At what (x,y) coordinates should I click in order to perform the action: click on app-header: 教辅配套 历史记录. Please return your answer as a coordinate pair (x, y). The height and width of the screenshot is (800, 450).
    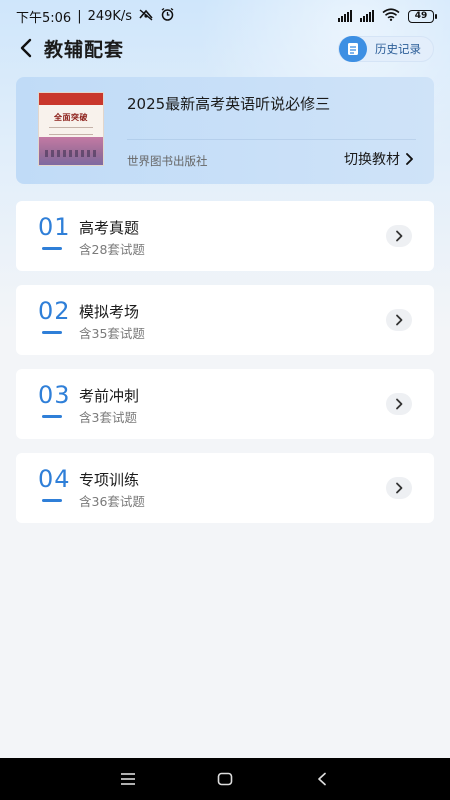
    Looking at the image, I should click on (225, 48).